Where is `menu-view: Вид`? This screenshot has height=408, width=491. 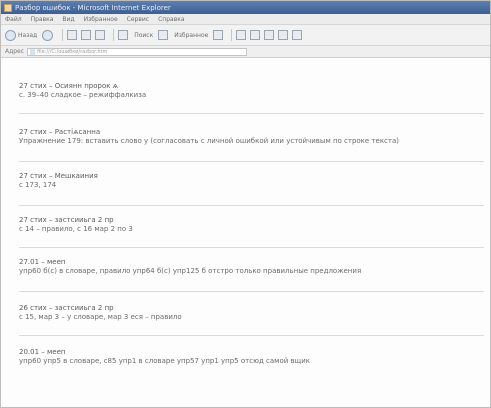
menu-view: Вид is located at coordinates (68, 19).